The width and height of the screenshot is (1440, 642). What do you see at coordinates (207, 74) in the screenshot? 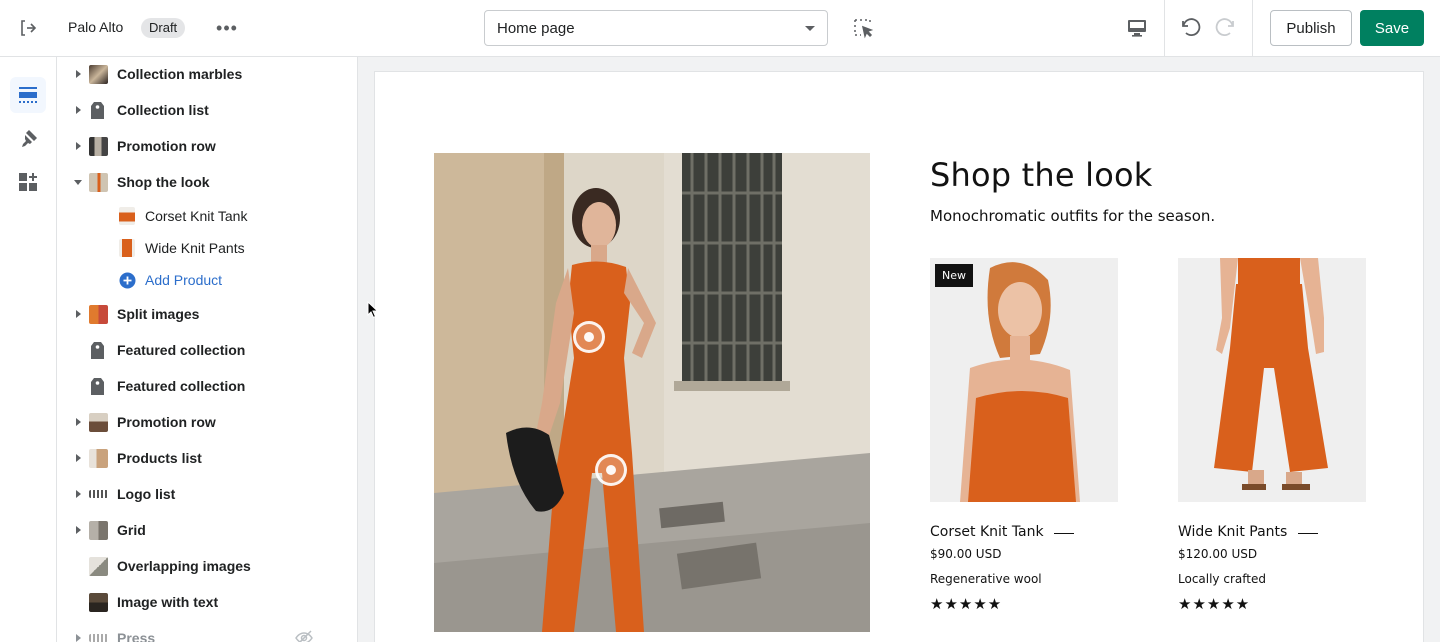
I see `sidebar-item-collection-marbles: Collection marbles` at bounding box center [207, 74].